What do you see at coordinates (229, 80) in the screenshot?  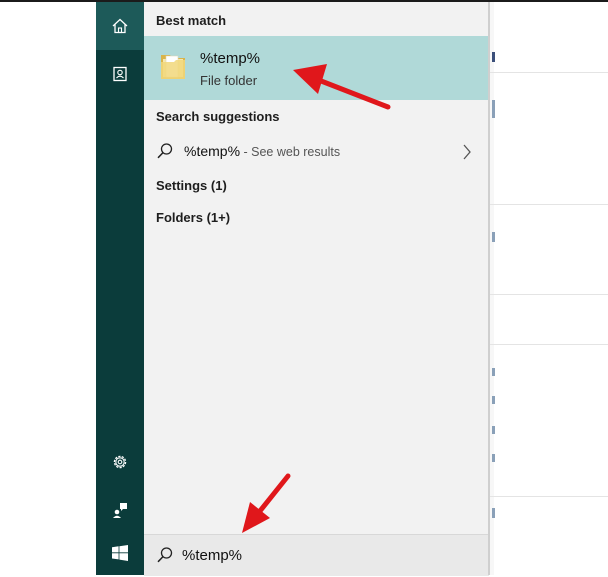 I see `best-match-type: File folder` at bounding box center [229, 80].